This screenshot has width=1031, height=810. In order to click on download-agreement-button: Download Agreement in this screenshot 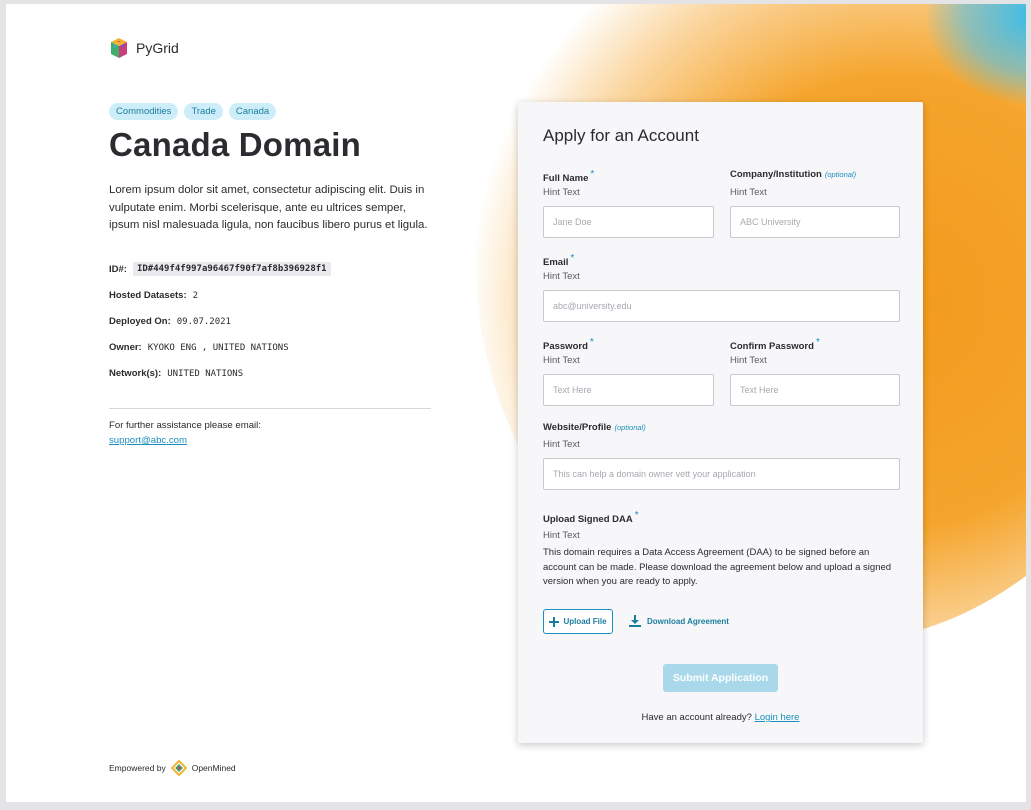, I will do `click(679, 621)`.